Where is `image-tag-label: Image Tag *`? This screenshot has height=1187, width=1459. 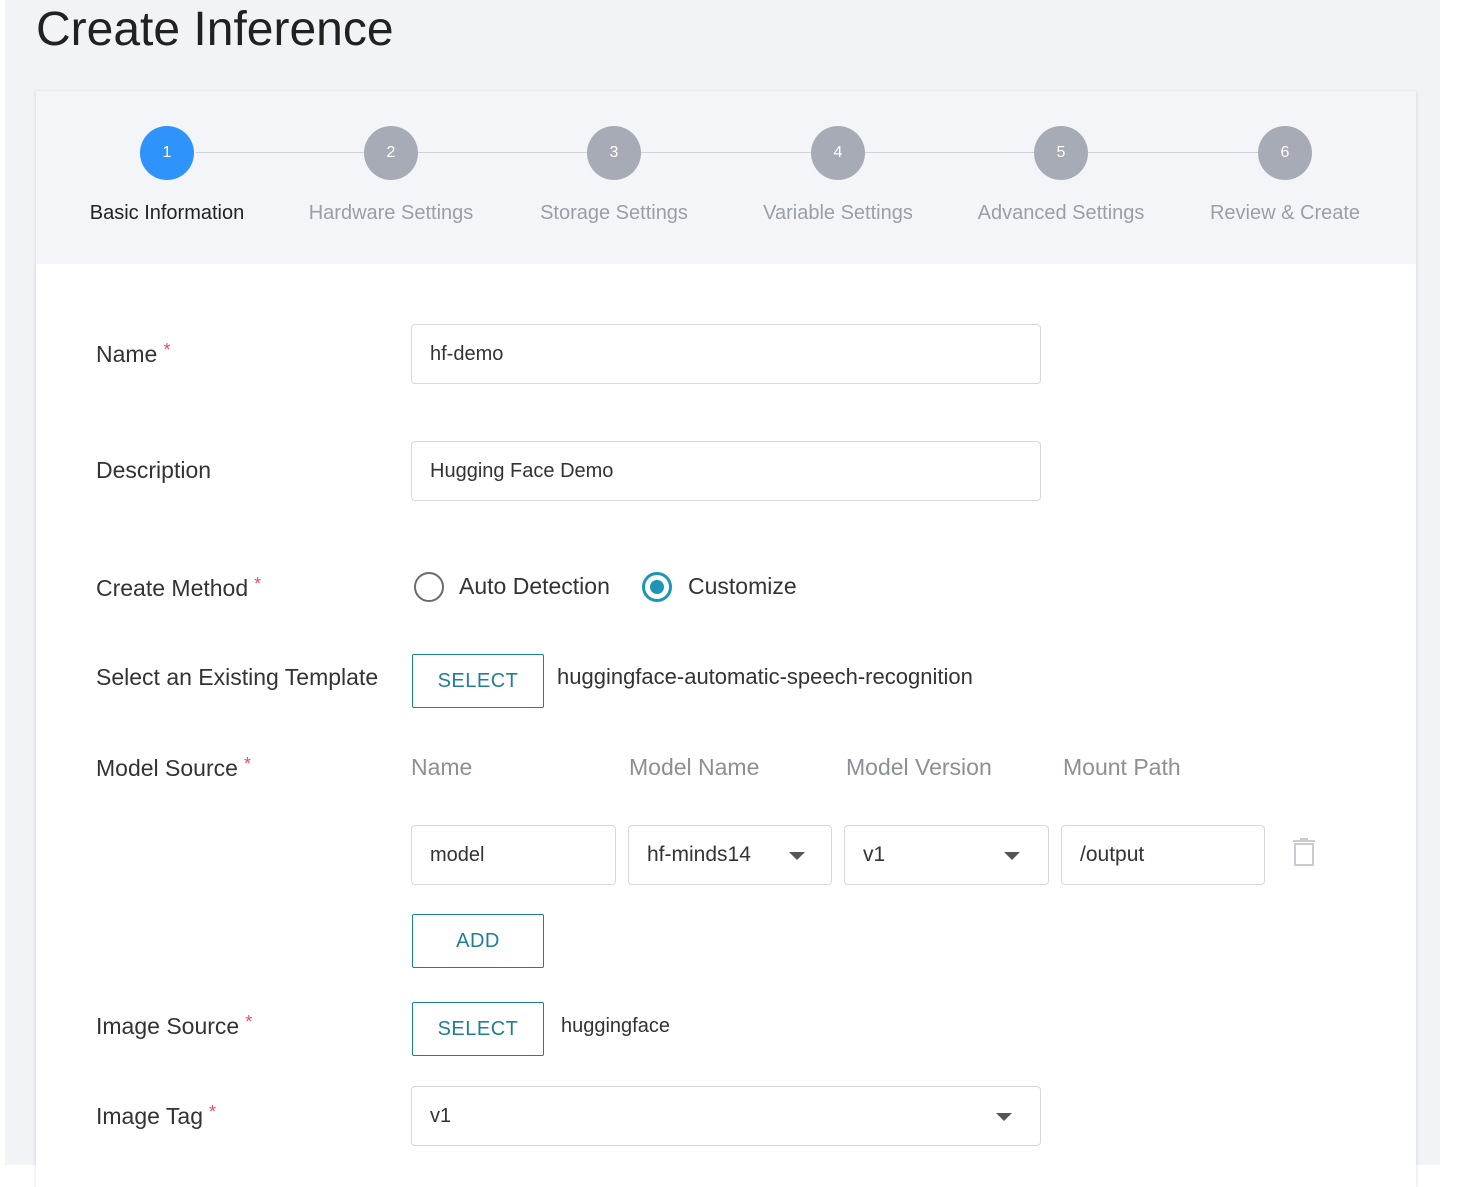
image-tag-label: Image Tag * is located at coordinates (156, 1115).